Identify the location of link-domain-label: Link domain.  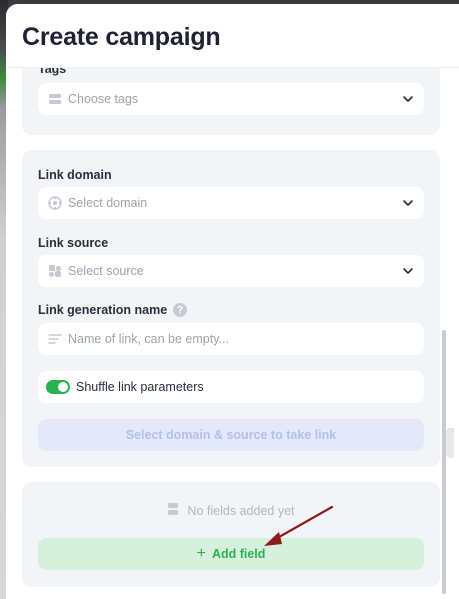
(75, 175).